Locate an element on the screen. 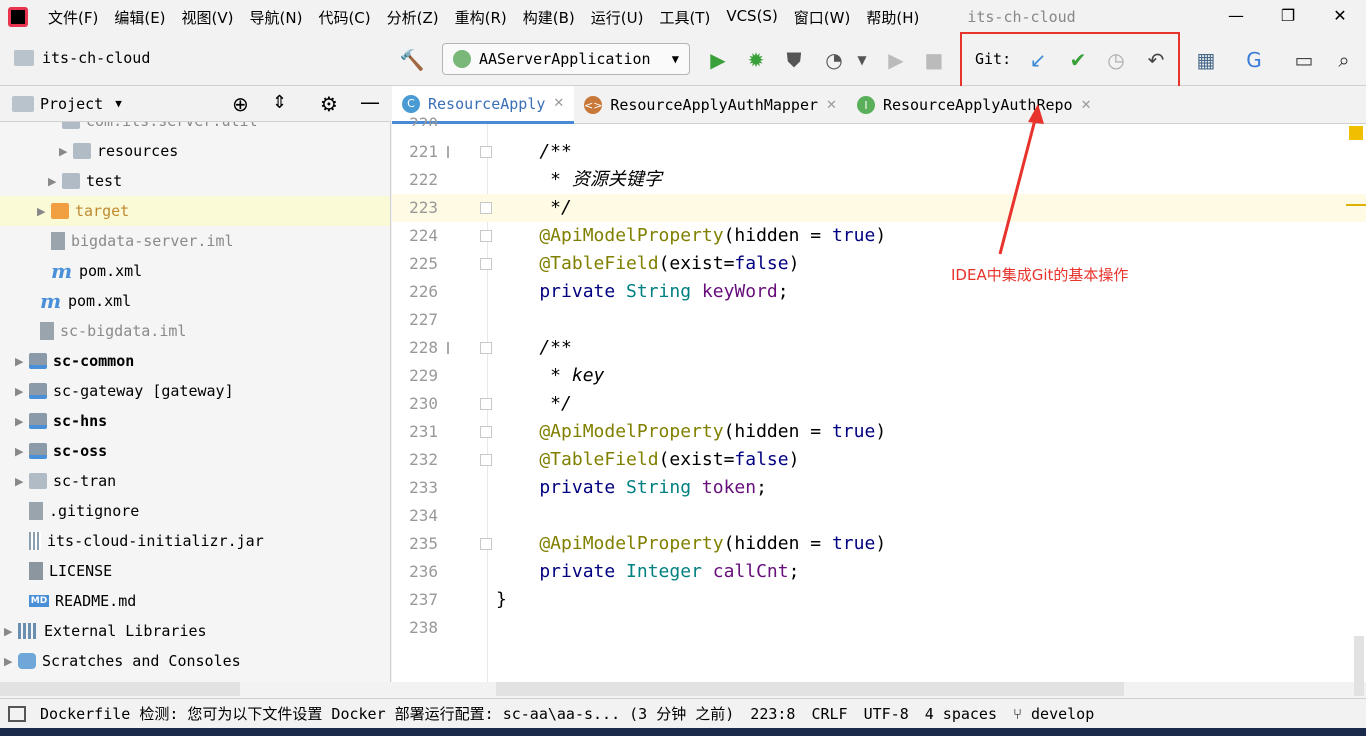  menu-item: 编辑(E) is located at coordinates (139, 17).